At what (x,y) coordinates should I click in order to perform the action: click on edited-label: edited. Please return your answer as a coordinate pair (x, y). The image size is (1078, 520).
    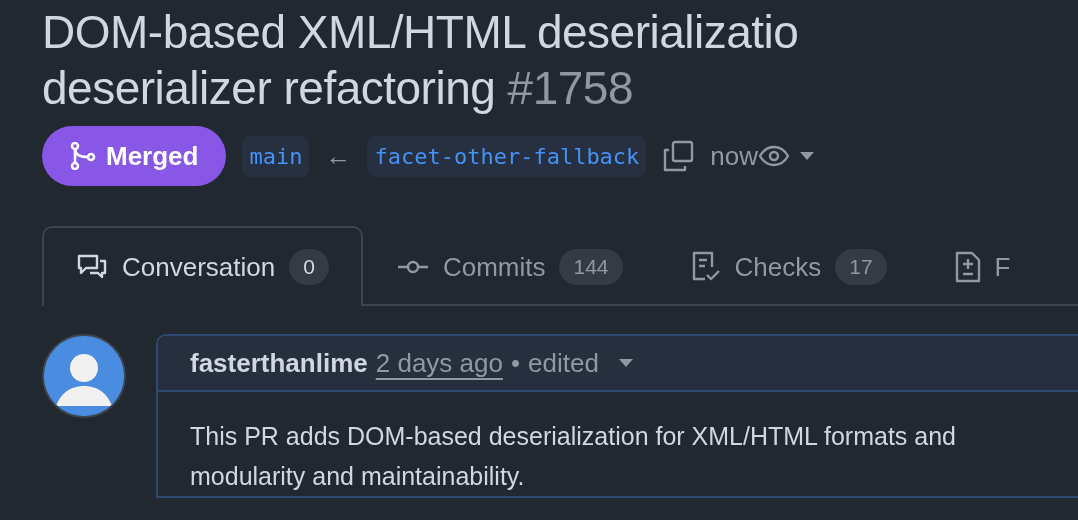
    Looking at the image, I should click on (563, 363).